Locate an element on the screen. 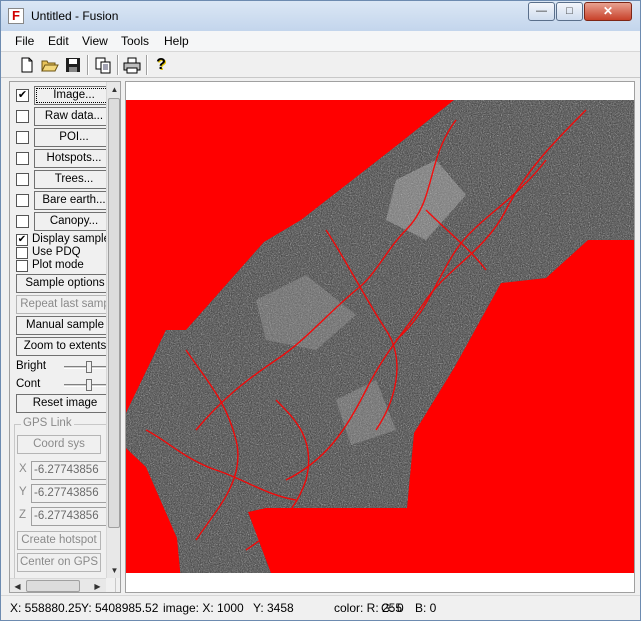  x-coord-field: -6.27743856 is located at coordinates (72, 470).